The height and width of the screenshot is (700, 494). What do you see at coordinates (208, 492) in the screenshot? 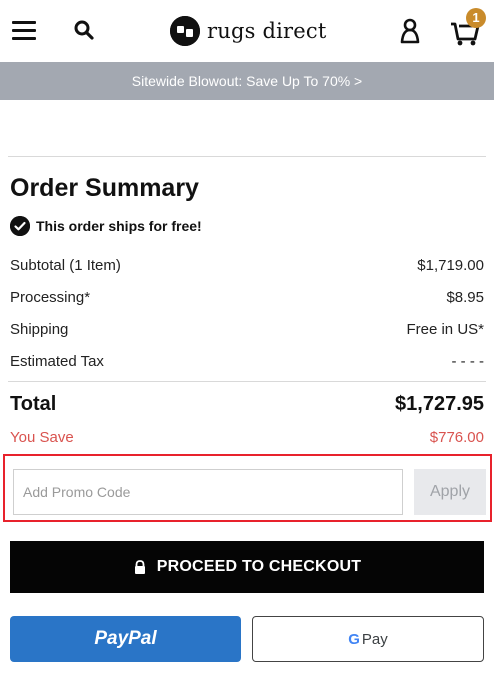
I see `promo-code-input` at bounding box center [208, 492].